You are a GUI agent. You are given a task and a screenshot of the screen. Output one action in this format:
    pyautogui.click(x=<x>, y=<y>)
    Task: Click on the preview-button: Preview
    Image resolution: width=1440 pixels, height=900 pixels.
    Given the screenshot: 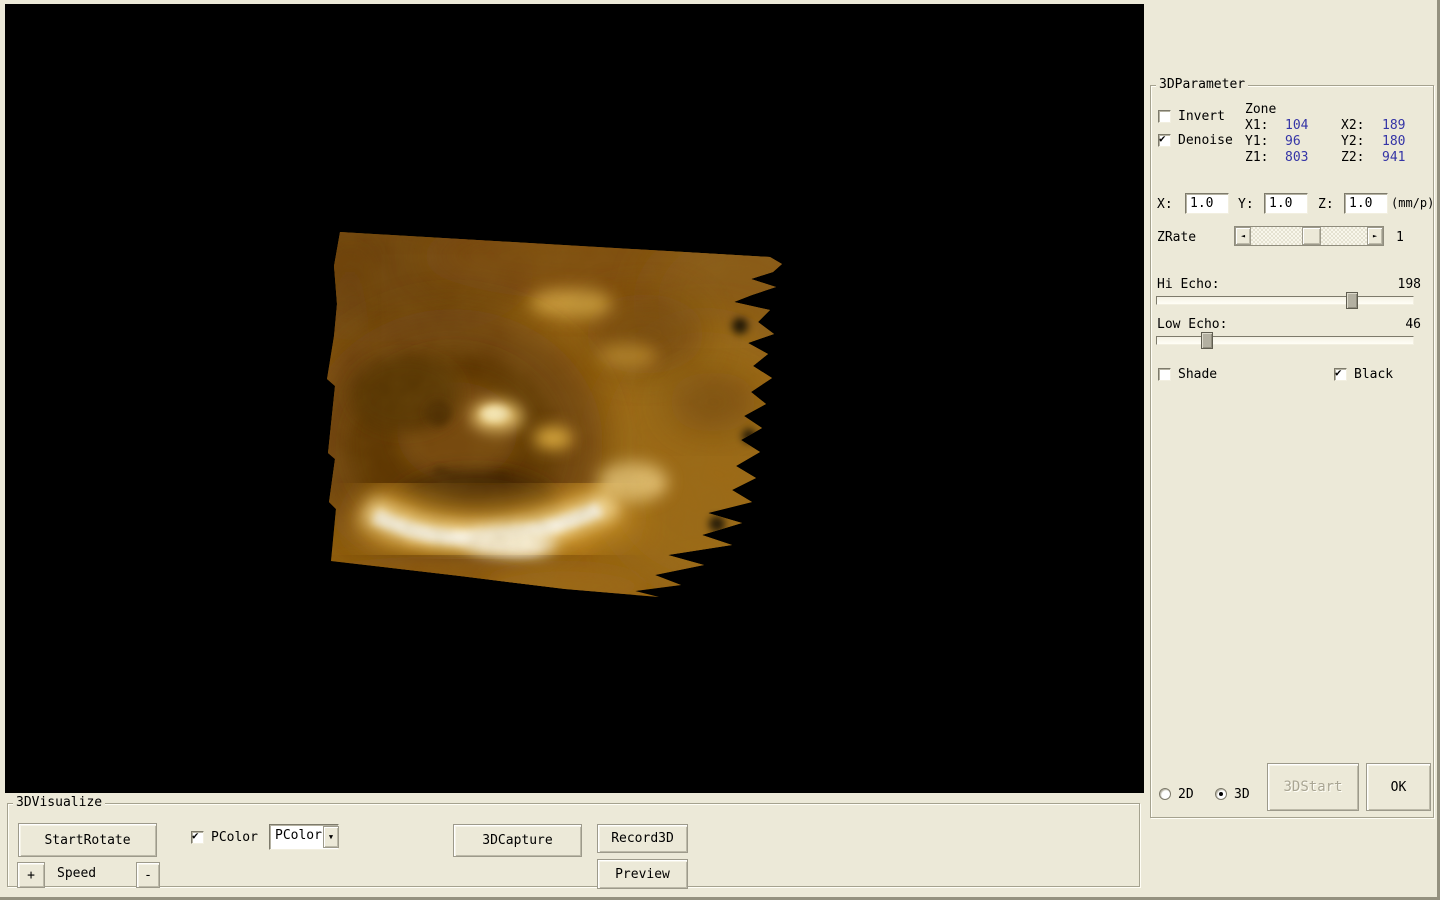 What is the action you would take?
    pyautogui.click(x=642, y=874)
    